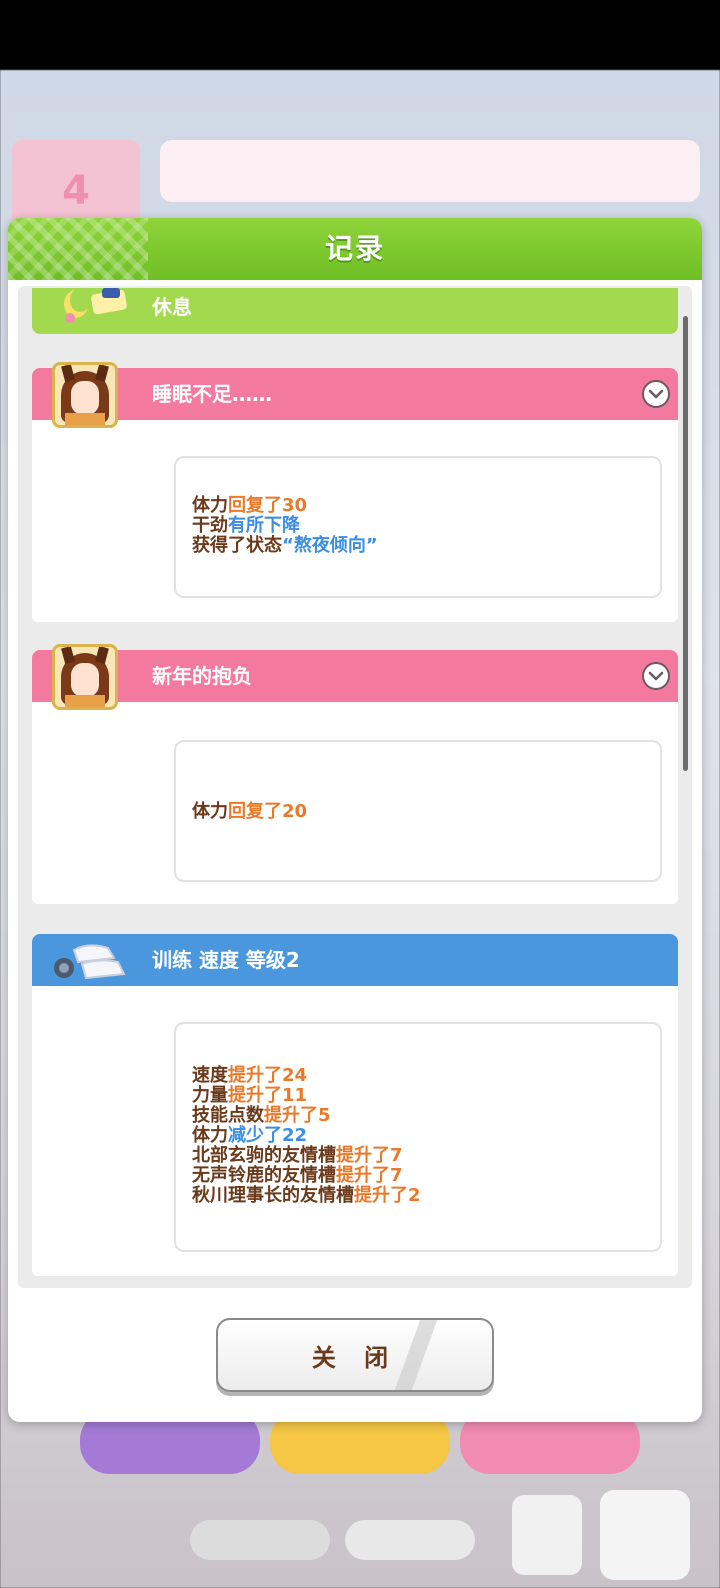  What do you see at coordinates (268, 1095) in the screenshot?
I see `stat-increase: 提升了11` at bounding box center [268, 1095].